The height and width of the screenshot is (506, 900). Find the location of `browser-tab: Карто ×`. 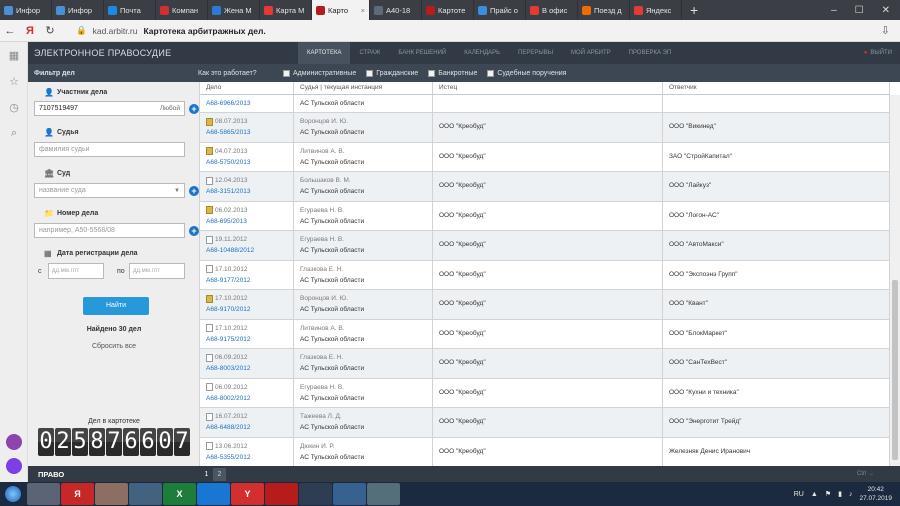

browser-tab: Карто × is located at coordinates (341, 10).